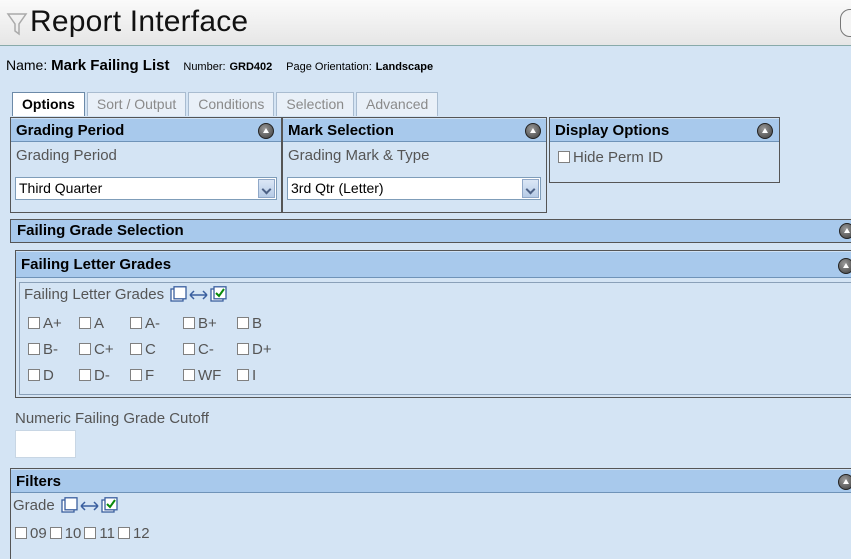 This screenshot has height=559, width=851. Describe the element at coordinates (329, 67) in the screenshot. I see `page-orientation-label: Page Orientation:` at that location.